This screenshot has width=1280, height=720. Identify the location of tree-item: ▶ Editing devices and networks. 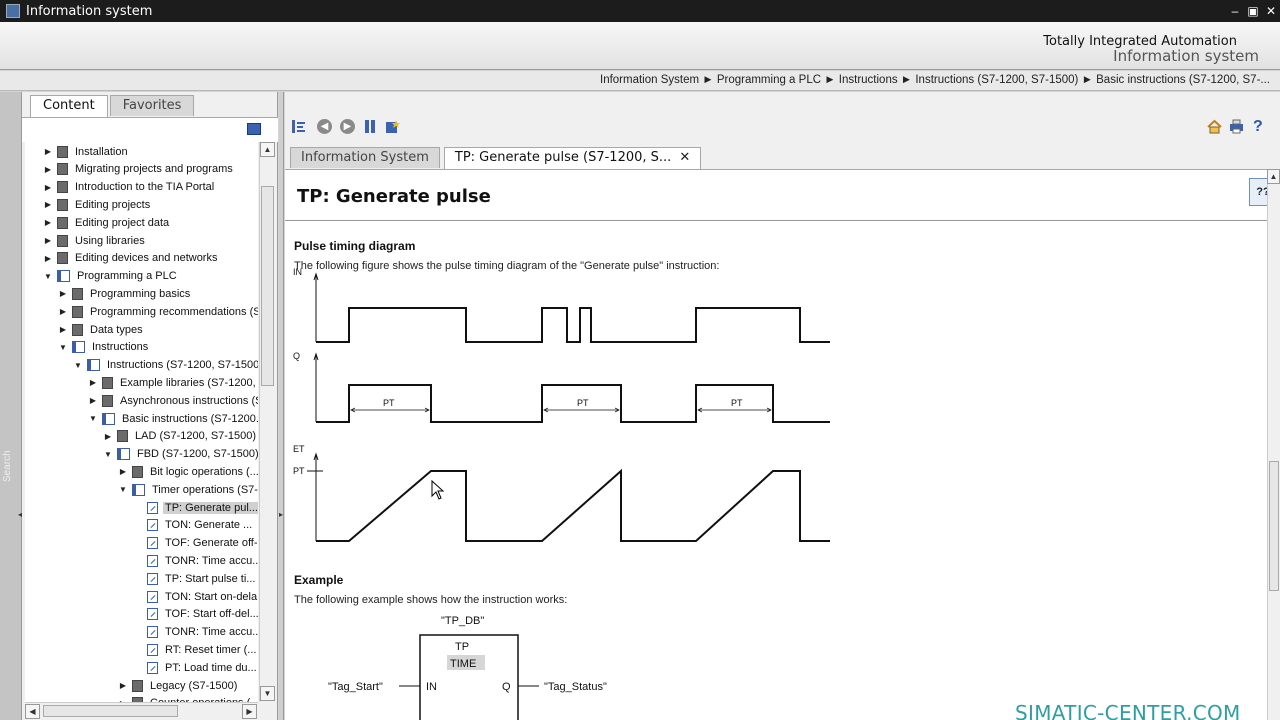
(131, 258).